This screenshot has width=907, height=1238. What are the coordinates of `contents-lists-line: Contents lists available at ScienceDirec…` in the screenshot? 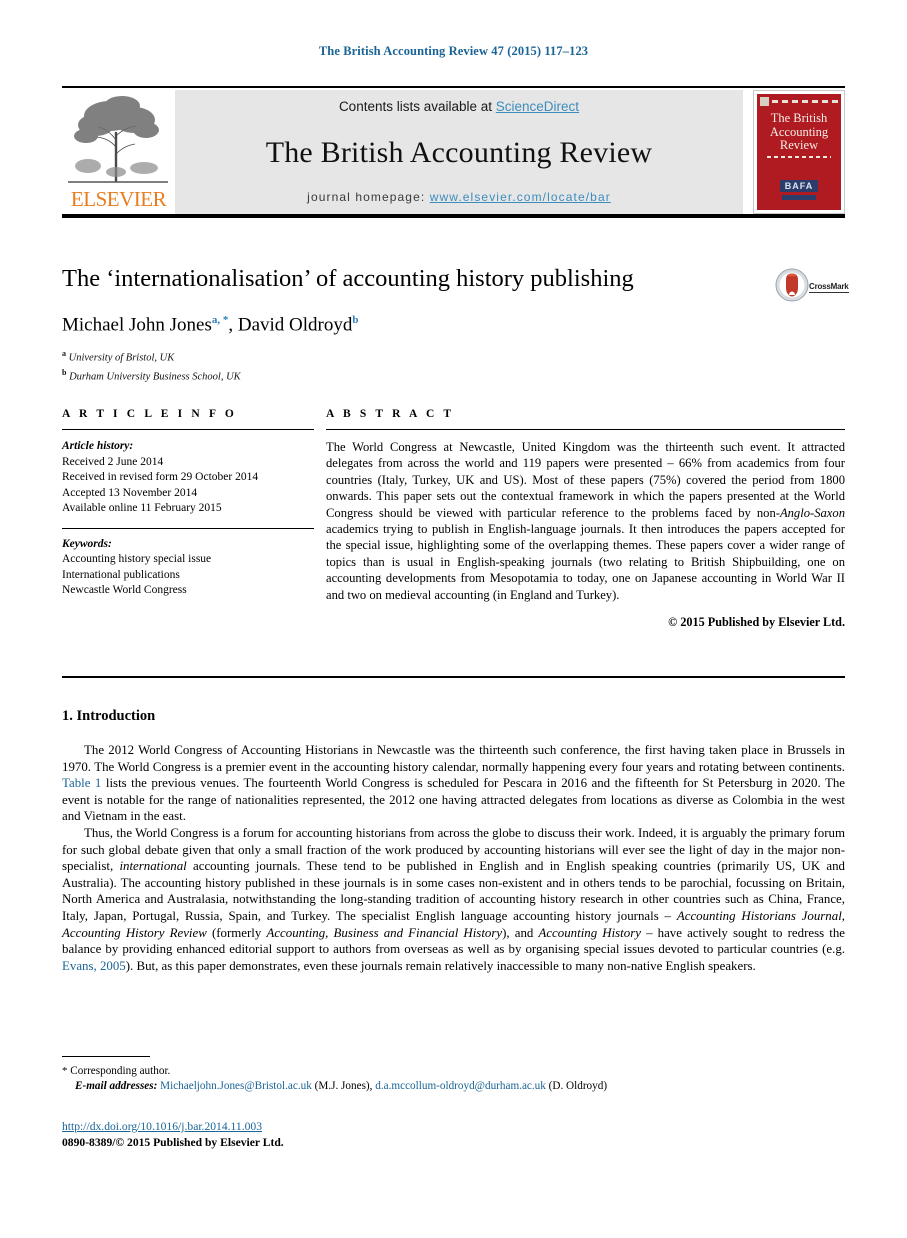 It's located at (459, 106).